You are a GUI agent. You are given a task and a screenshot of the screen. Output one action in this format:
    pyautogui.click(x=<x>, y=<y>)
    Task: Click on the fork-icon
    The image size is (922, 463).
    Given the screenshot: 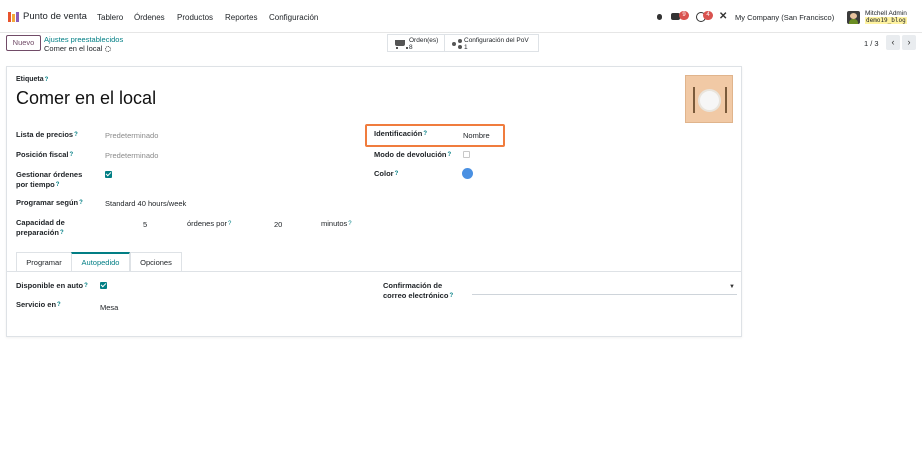 What is the action you would take?
    pyautogui.click(x=694, y=100)
    